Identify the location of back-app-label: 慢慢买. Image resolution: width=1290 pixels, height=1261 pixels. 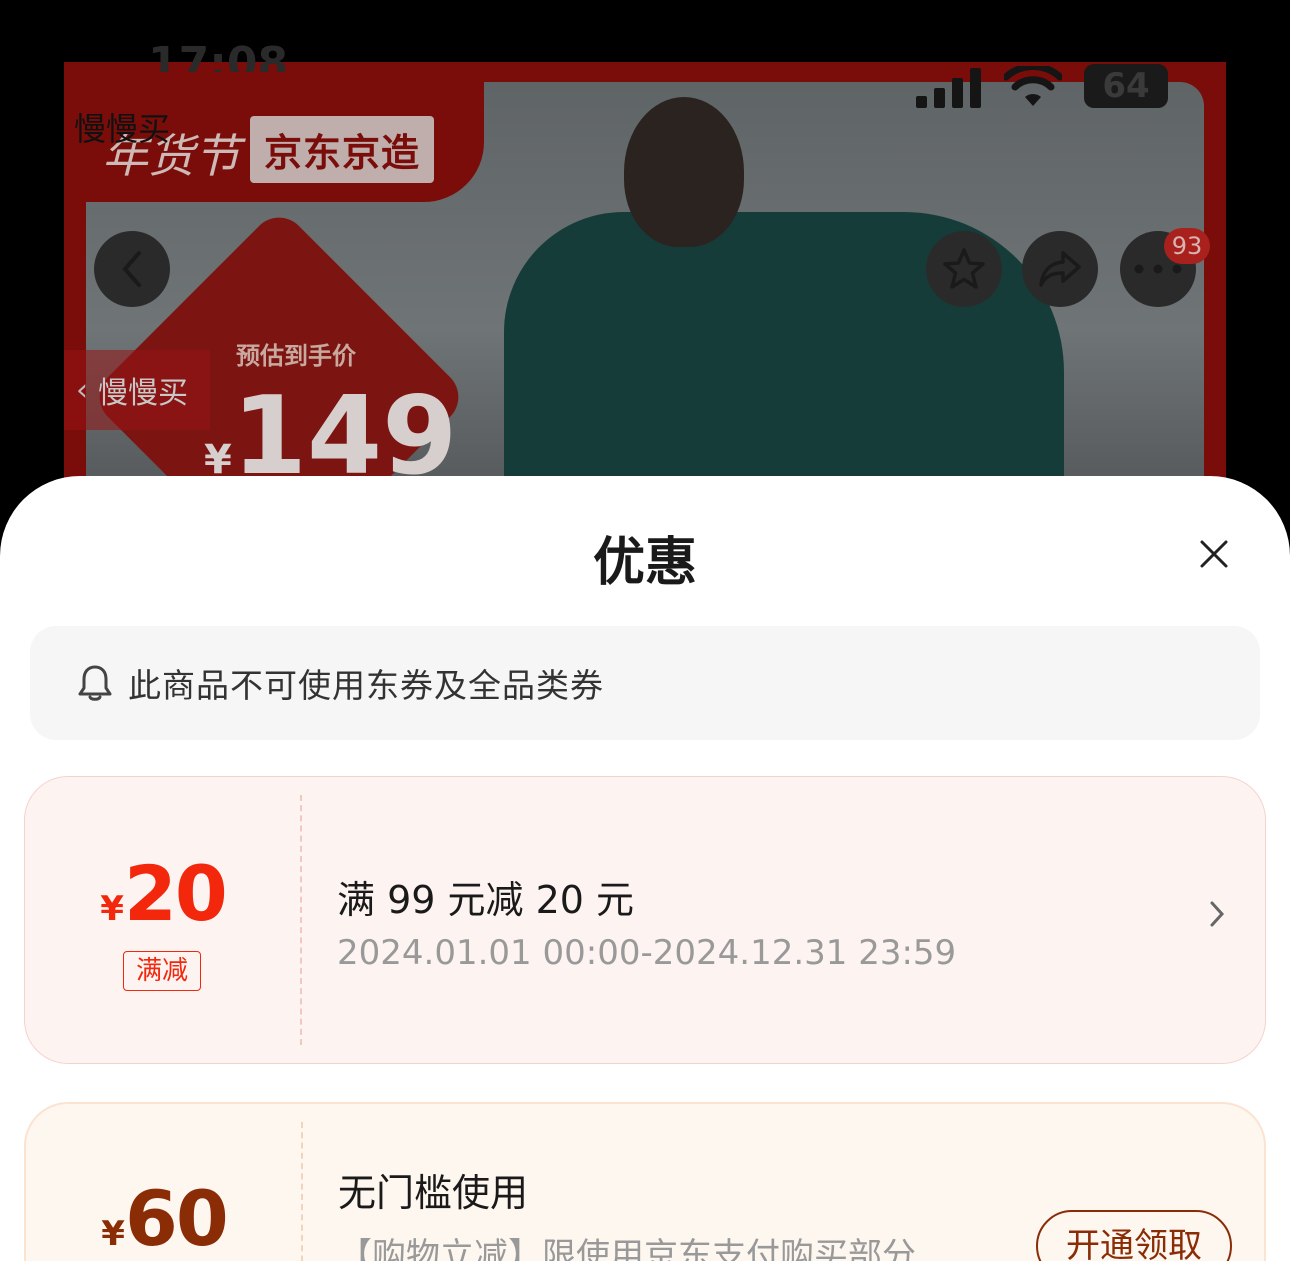
(143, 393).